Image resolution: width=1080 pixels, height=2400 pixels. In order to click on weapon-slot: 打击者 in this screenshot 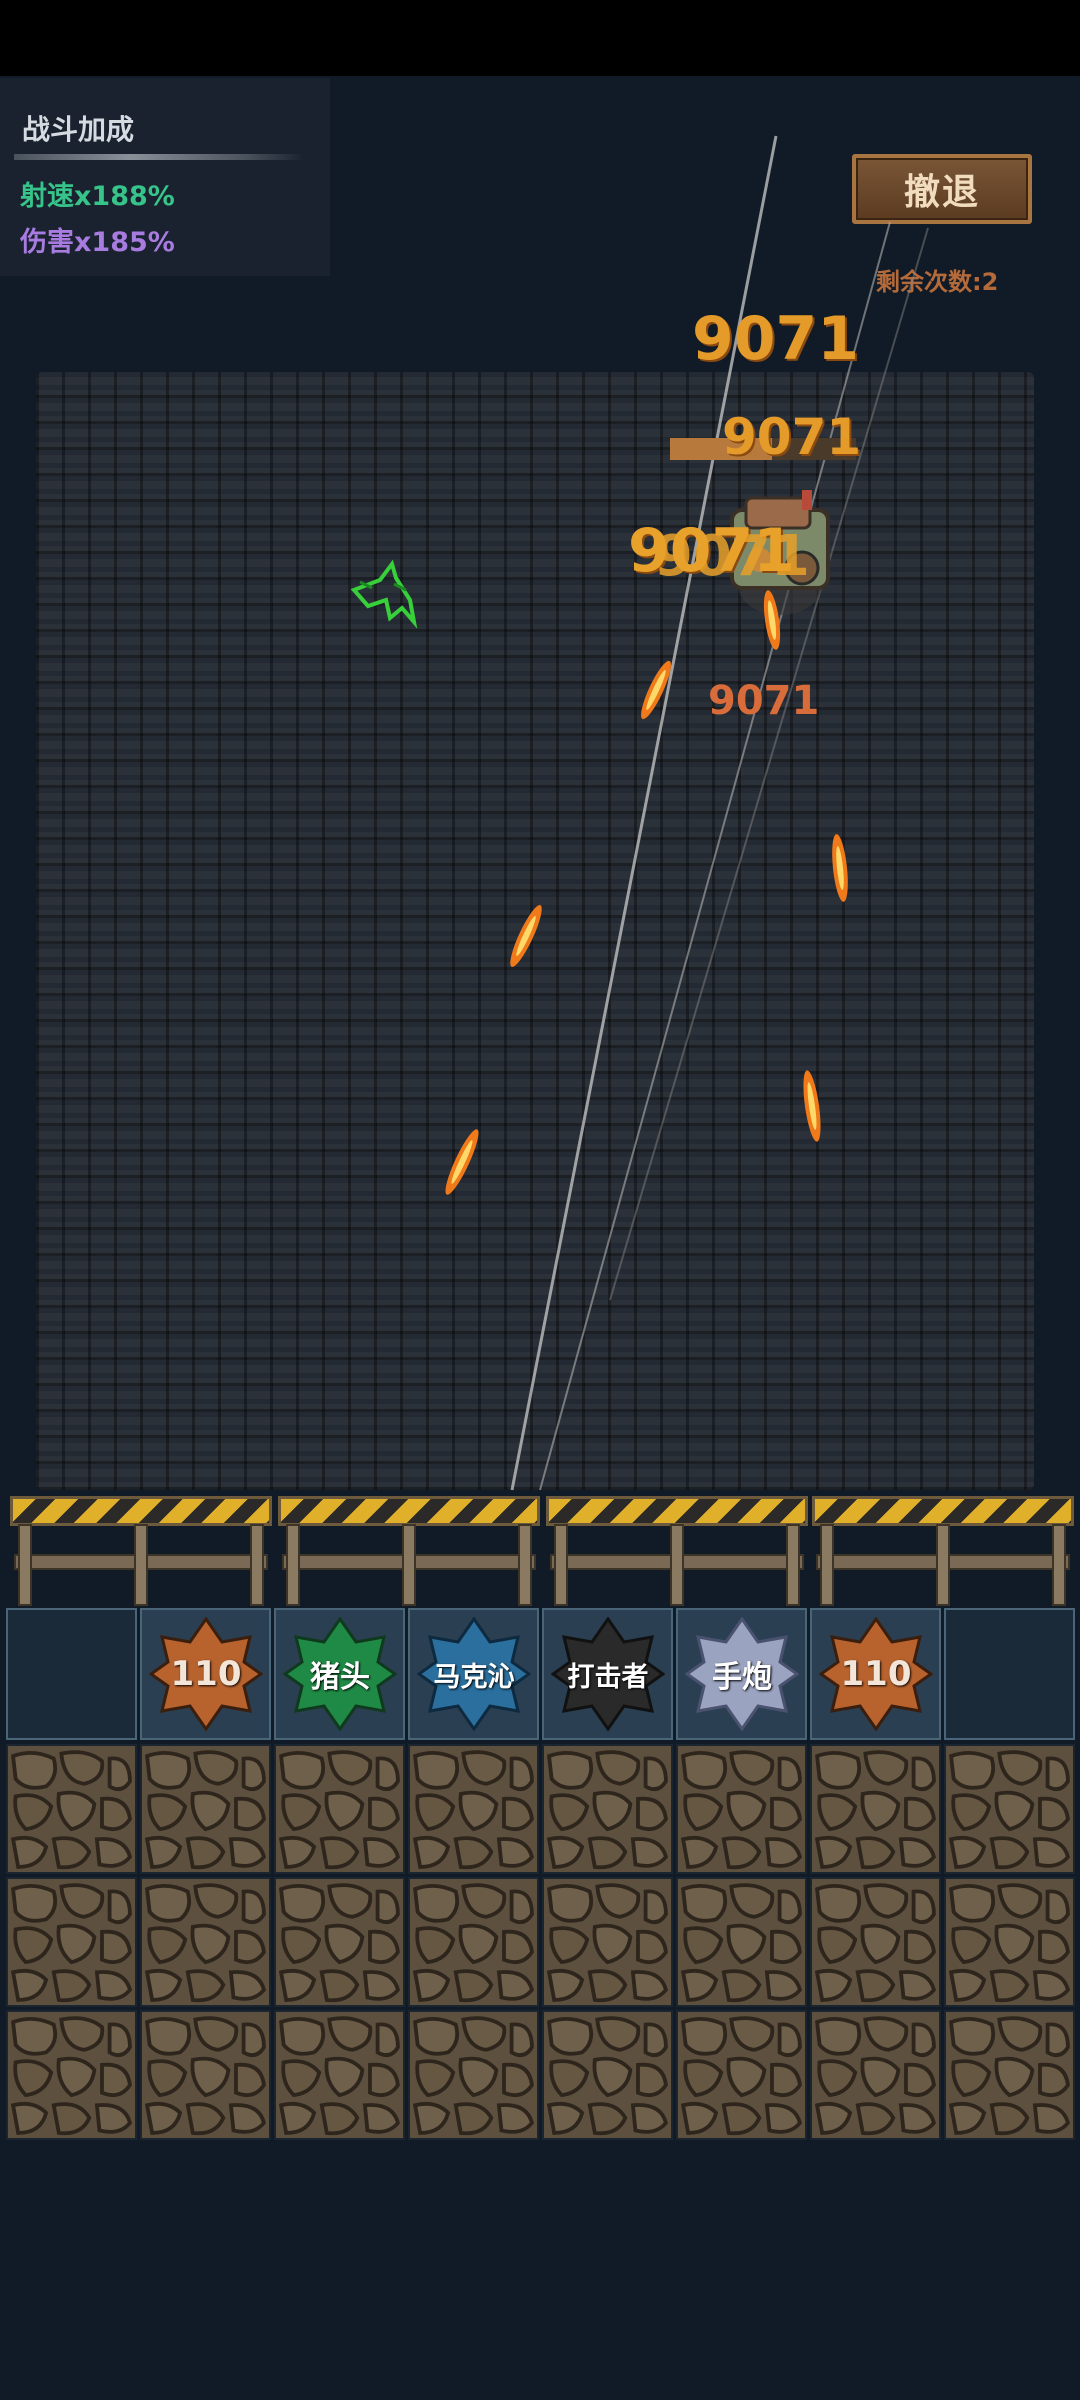, I will do `click(607, 1674)`.